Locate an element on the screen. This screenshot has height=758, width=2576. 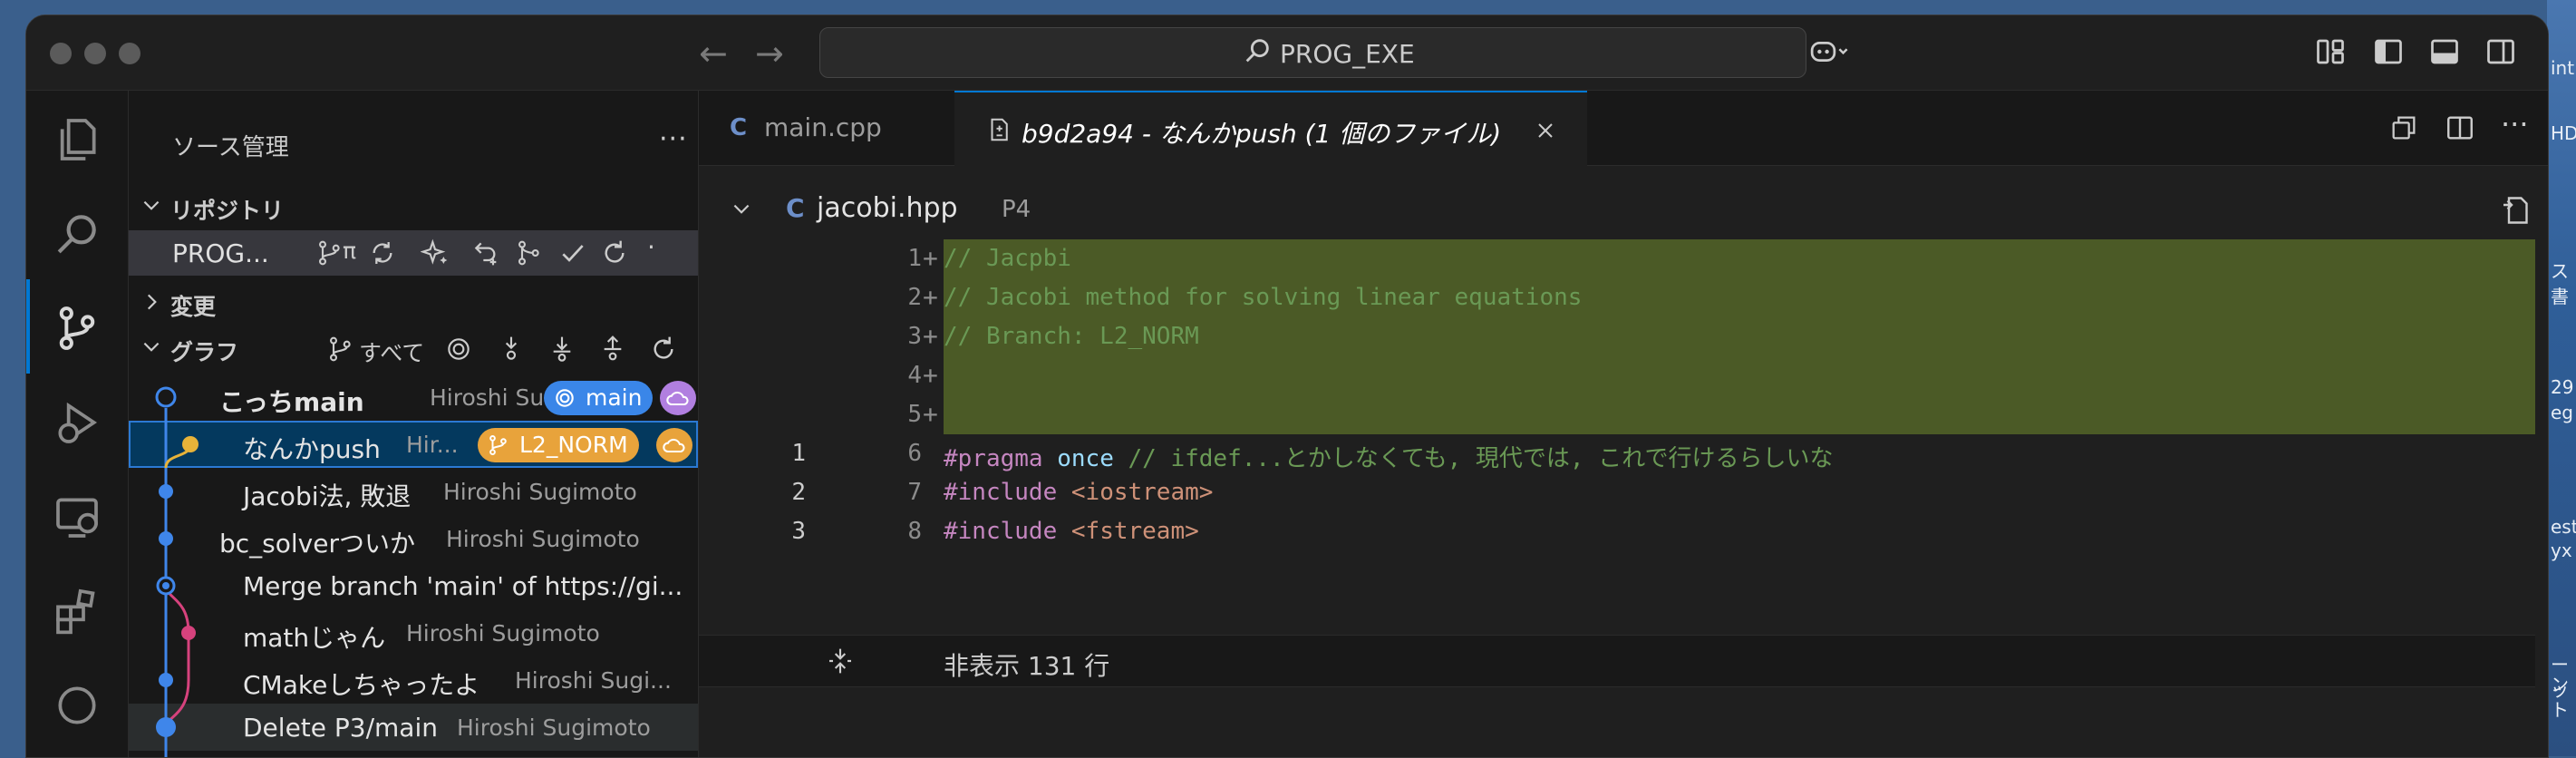
tab-commit-diff: b9d2a94 - なんかpush (1 個のファイル) is located at coordinates (1270, 129).